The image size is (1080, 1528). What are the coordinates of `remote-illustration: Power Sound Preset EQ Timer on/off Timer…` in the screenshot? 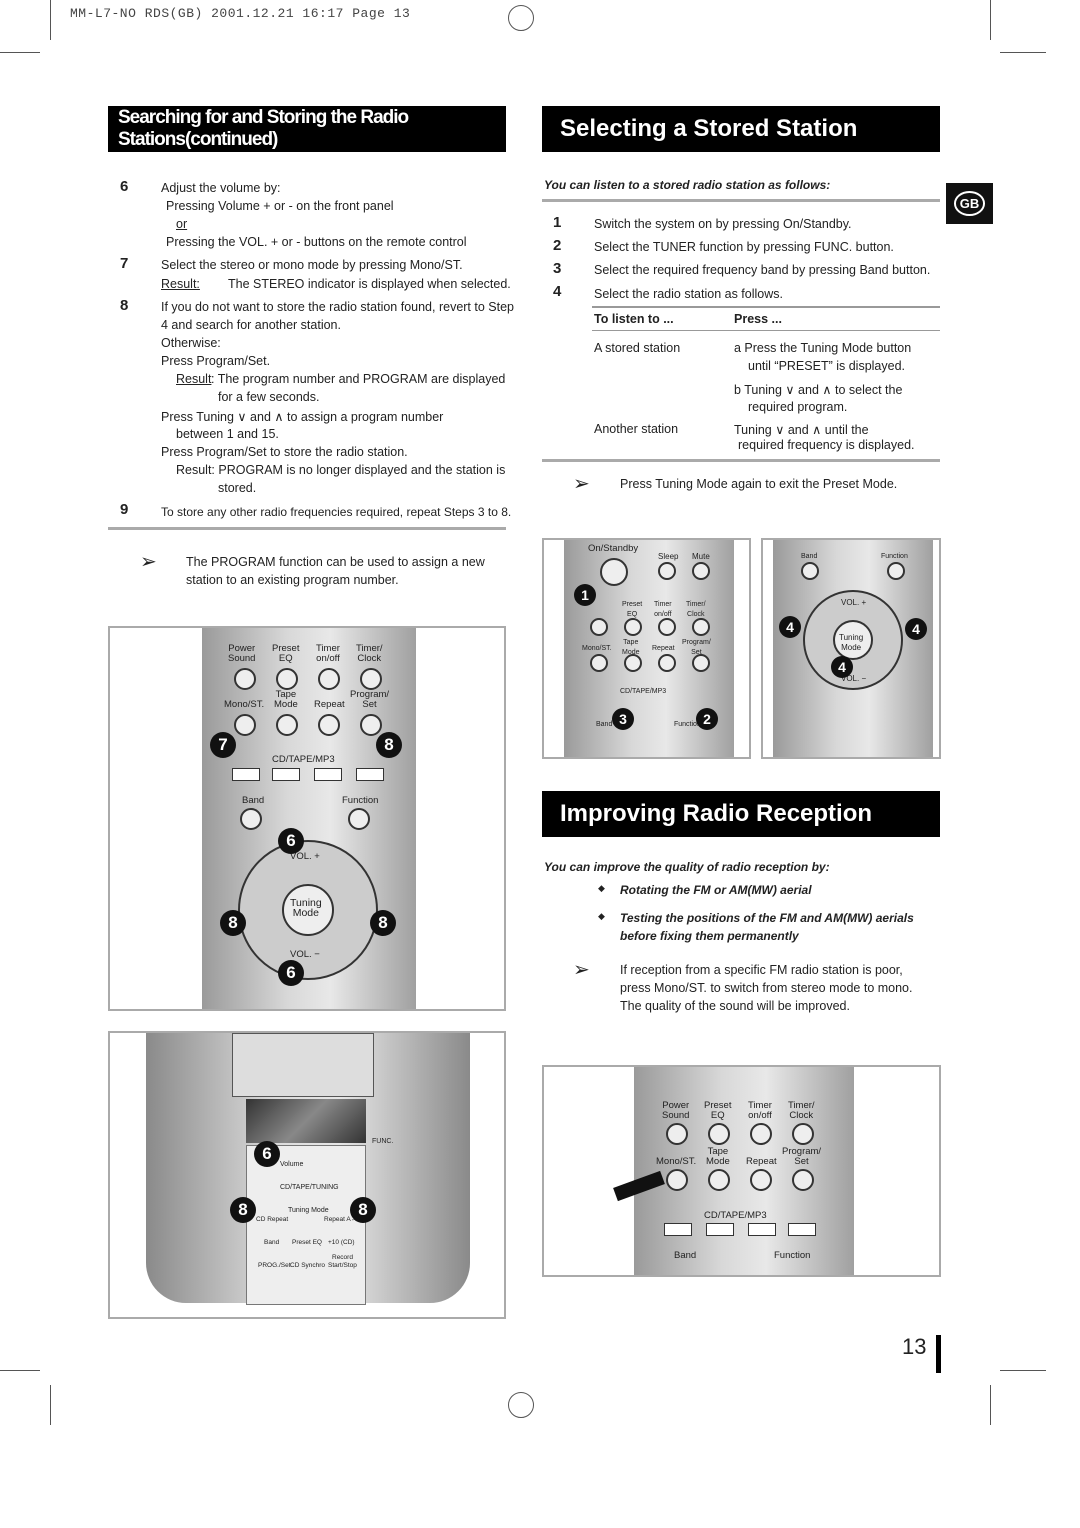 It's located at (307, 818).